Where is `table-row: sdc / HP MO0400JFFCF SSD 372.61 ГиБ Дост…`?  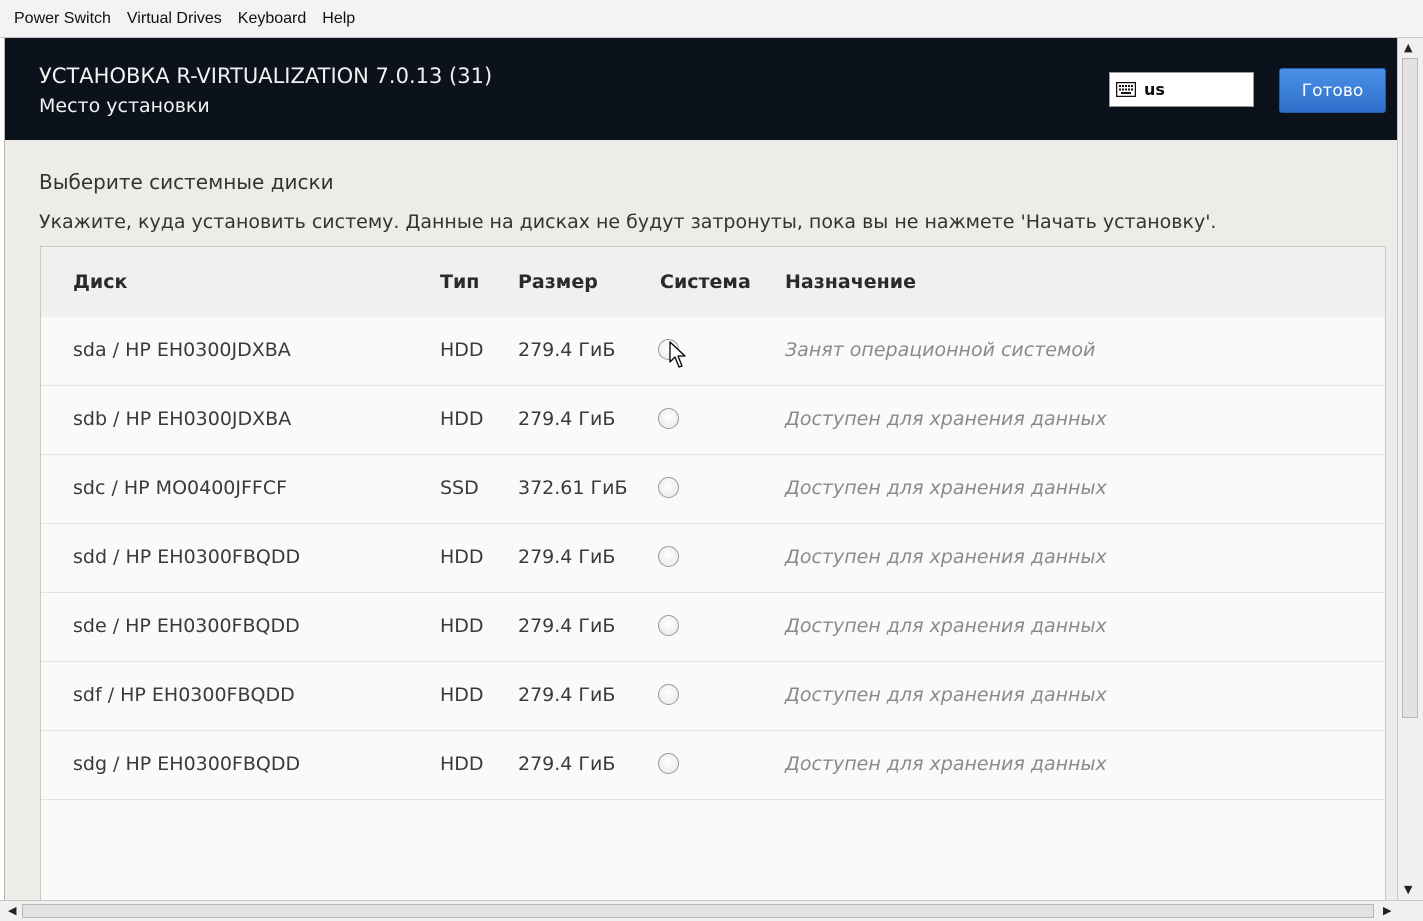
table-row: sdc / HP MO0400JFFCF SSD 372.61 ГиБ Дост… is located at coordinates (713, 489).